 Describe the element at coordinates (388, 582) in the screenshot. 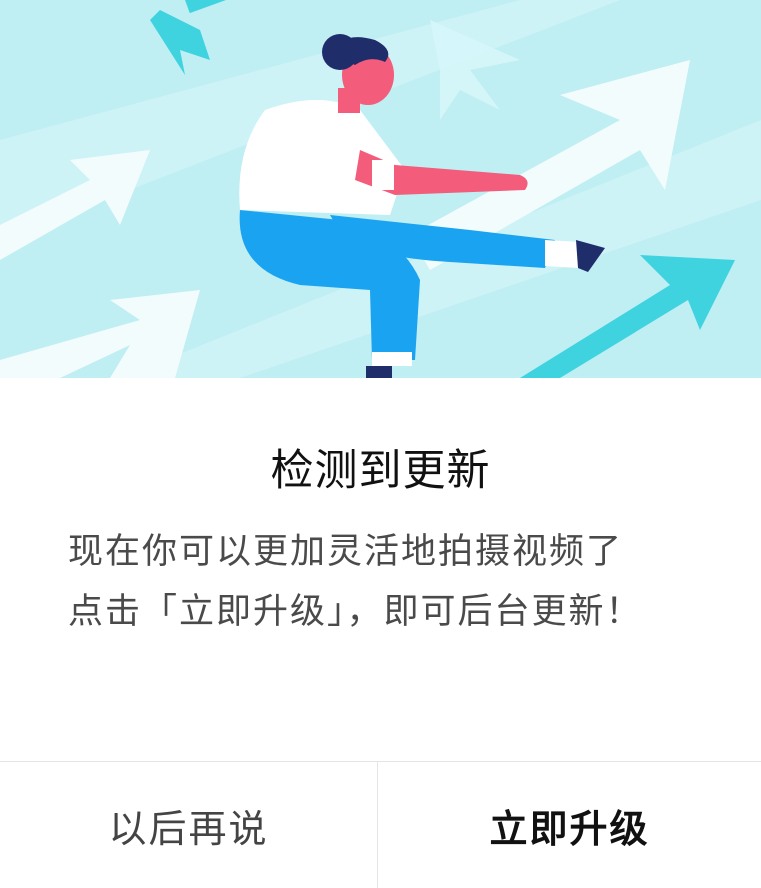

I see `dialog-message: 现在你可以更加灵活地拍摄视频了 点击「立即升级」，即可后台更新！` at that location.